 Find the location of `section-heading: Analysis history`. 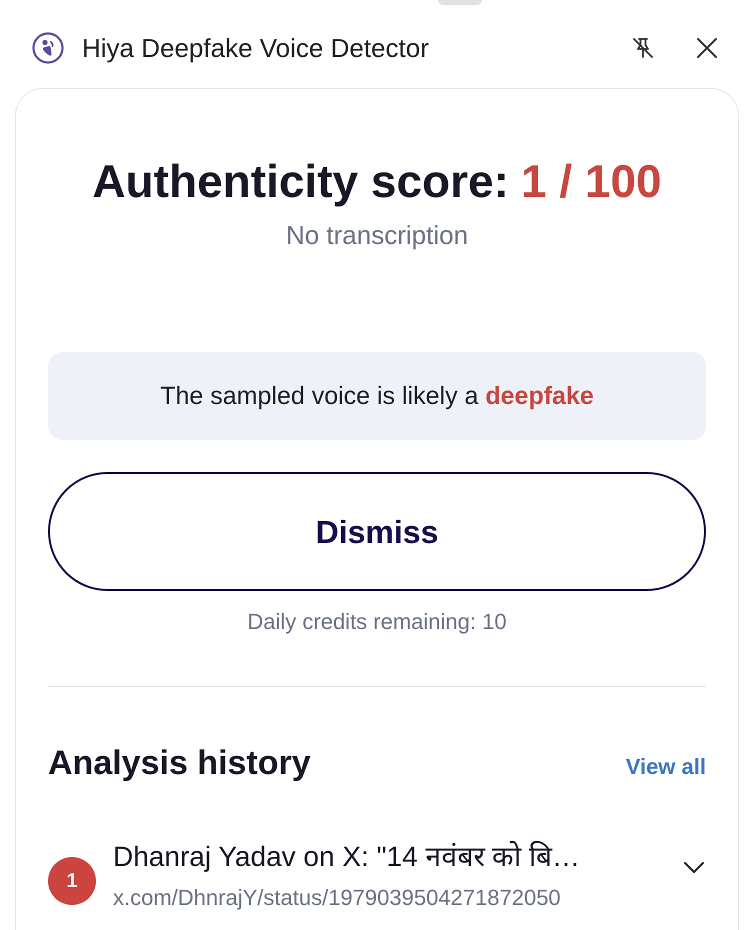

section-heading: Analysis history is located at coordinates (179, 763).